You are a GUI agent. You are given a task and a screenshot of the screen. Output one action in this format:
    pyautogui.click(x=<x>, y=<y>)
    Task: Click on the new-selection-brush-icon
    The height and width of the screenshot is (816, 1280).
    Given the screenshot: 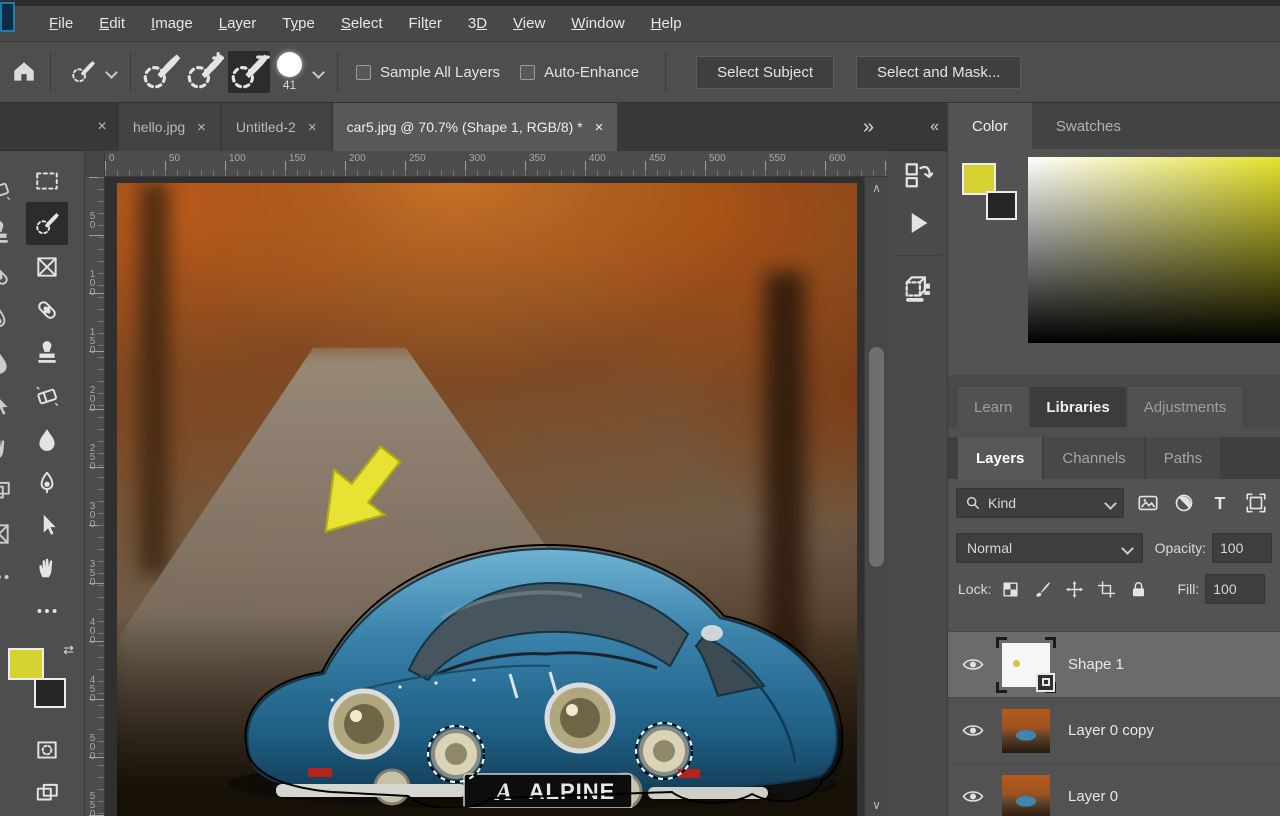 What is the action you would take?
    pyautogui.click(x=161, y=72)
    